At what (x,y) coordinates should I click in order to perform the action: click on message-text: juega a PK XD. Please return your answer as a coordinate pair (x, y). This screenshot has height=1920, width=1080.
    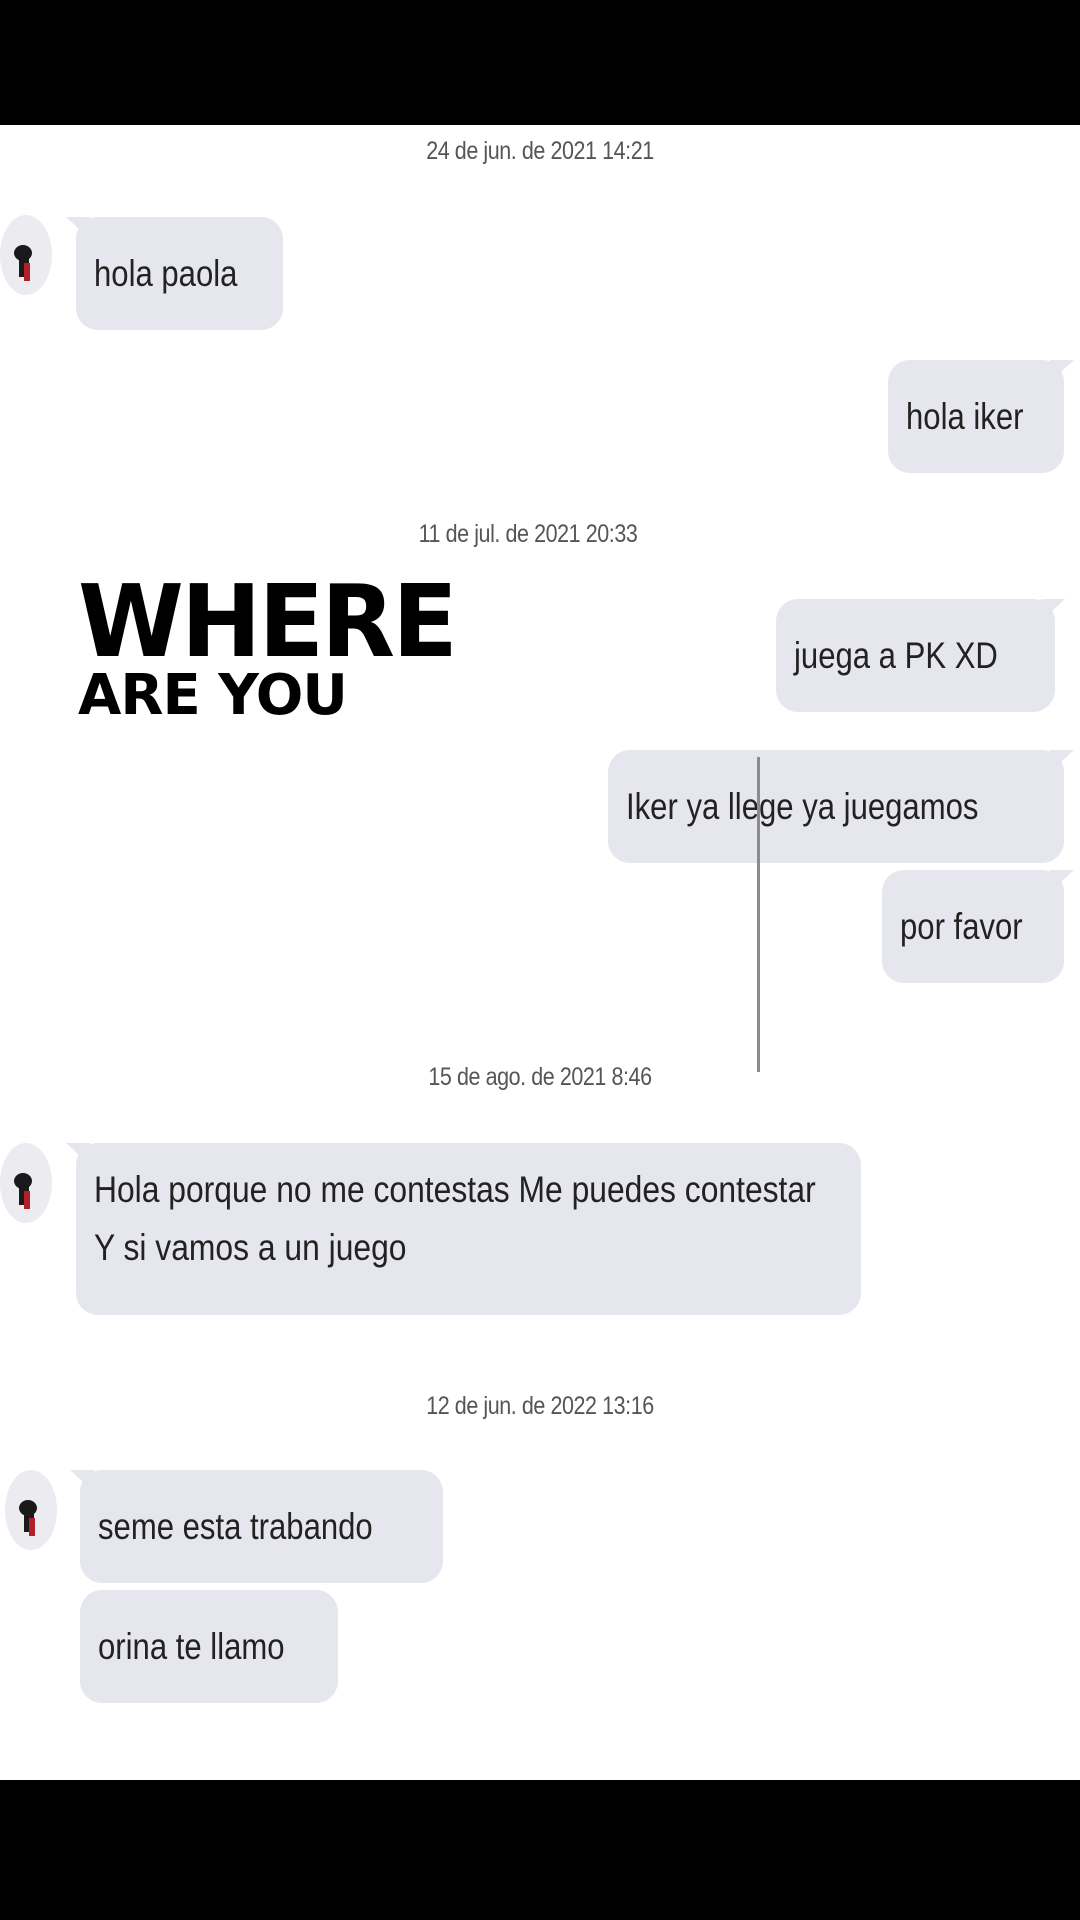
    Looking at the image, I should click on (896, 655).